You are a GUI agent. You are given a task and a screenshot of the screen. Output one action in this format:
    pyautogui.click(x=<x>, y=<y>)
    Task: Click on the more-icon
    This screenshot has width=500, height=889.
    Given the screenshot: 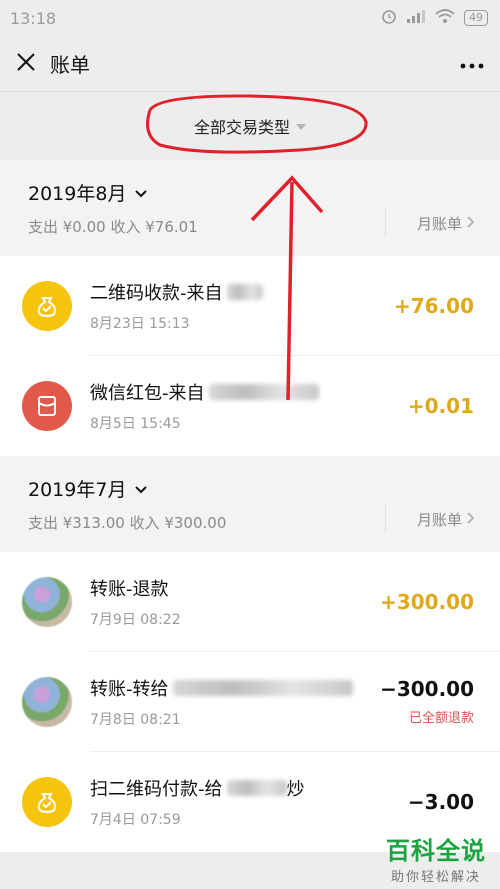 What is the action you would take?
    pyautogui.click(x=472, y=63)
    